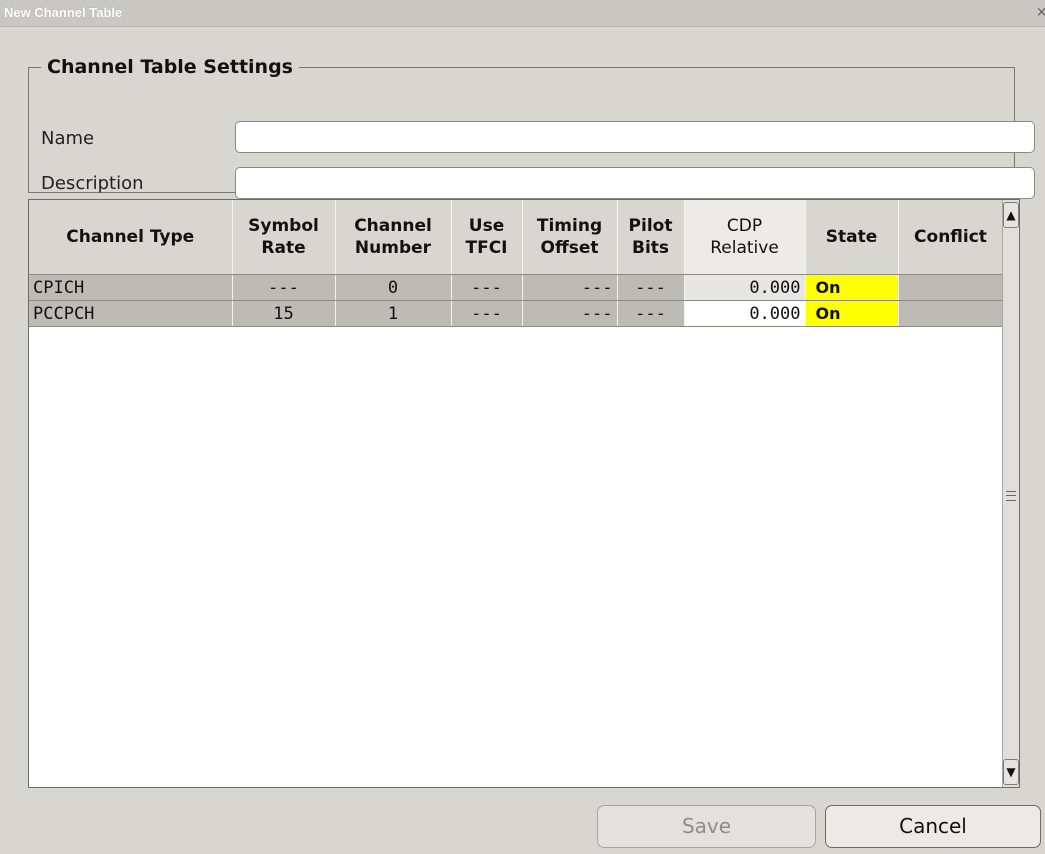  What do you see at coordinates (68, 138) in the screenshot?
I see `name-label: Name` at bounding box center [68, 138].